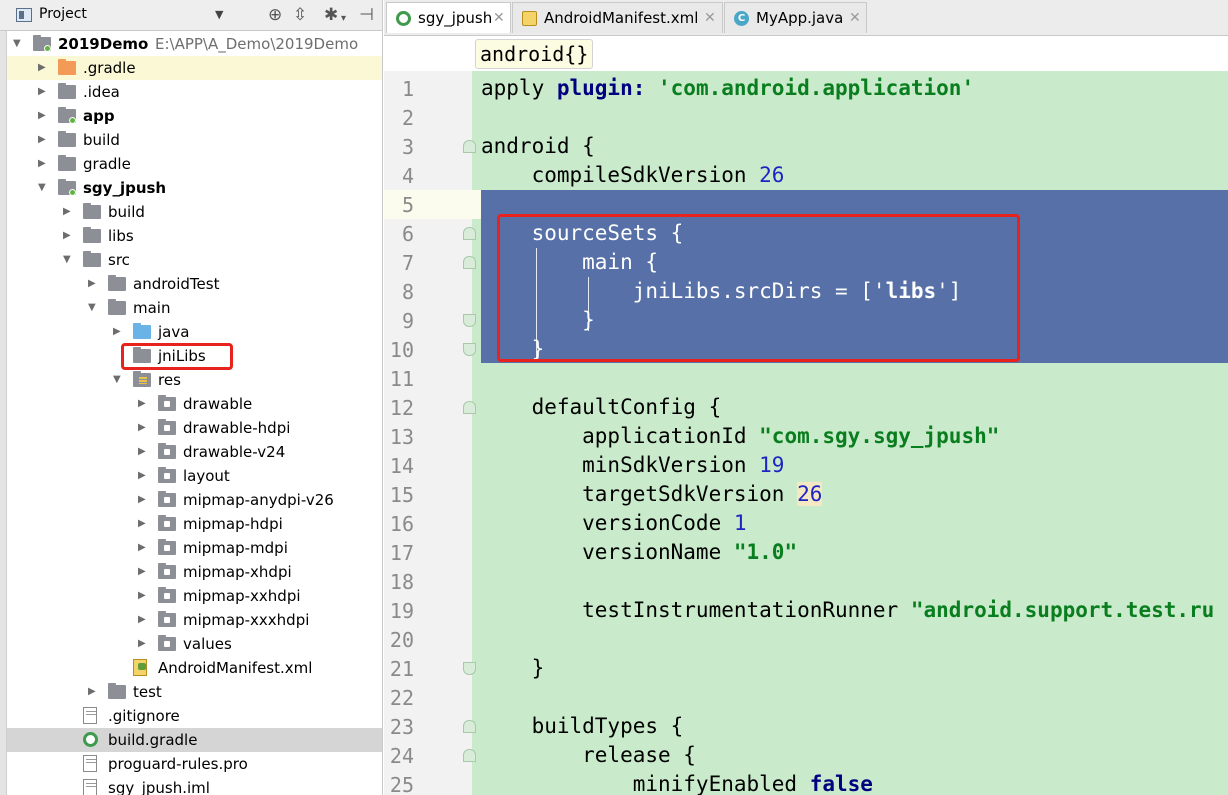 This screenshot has height=795, width=1228. Describe the element at coordinates (194, 476) in the screenshot. I see `tree-item: ▶ layout` at that location.